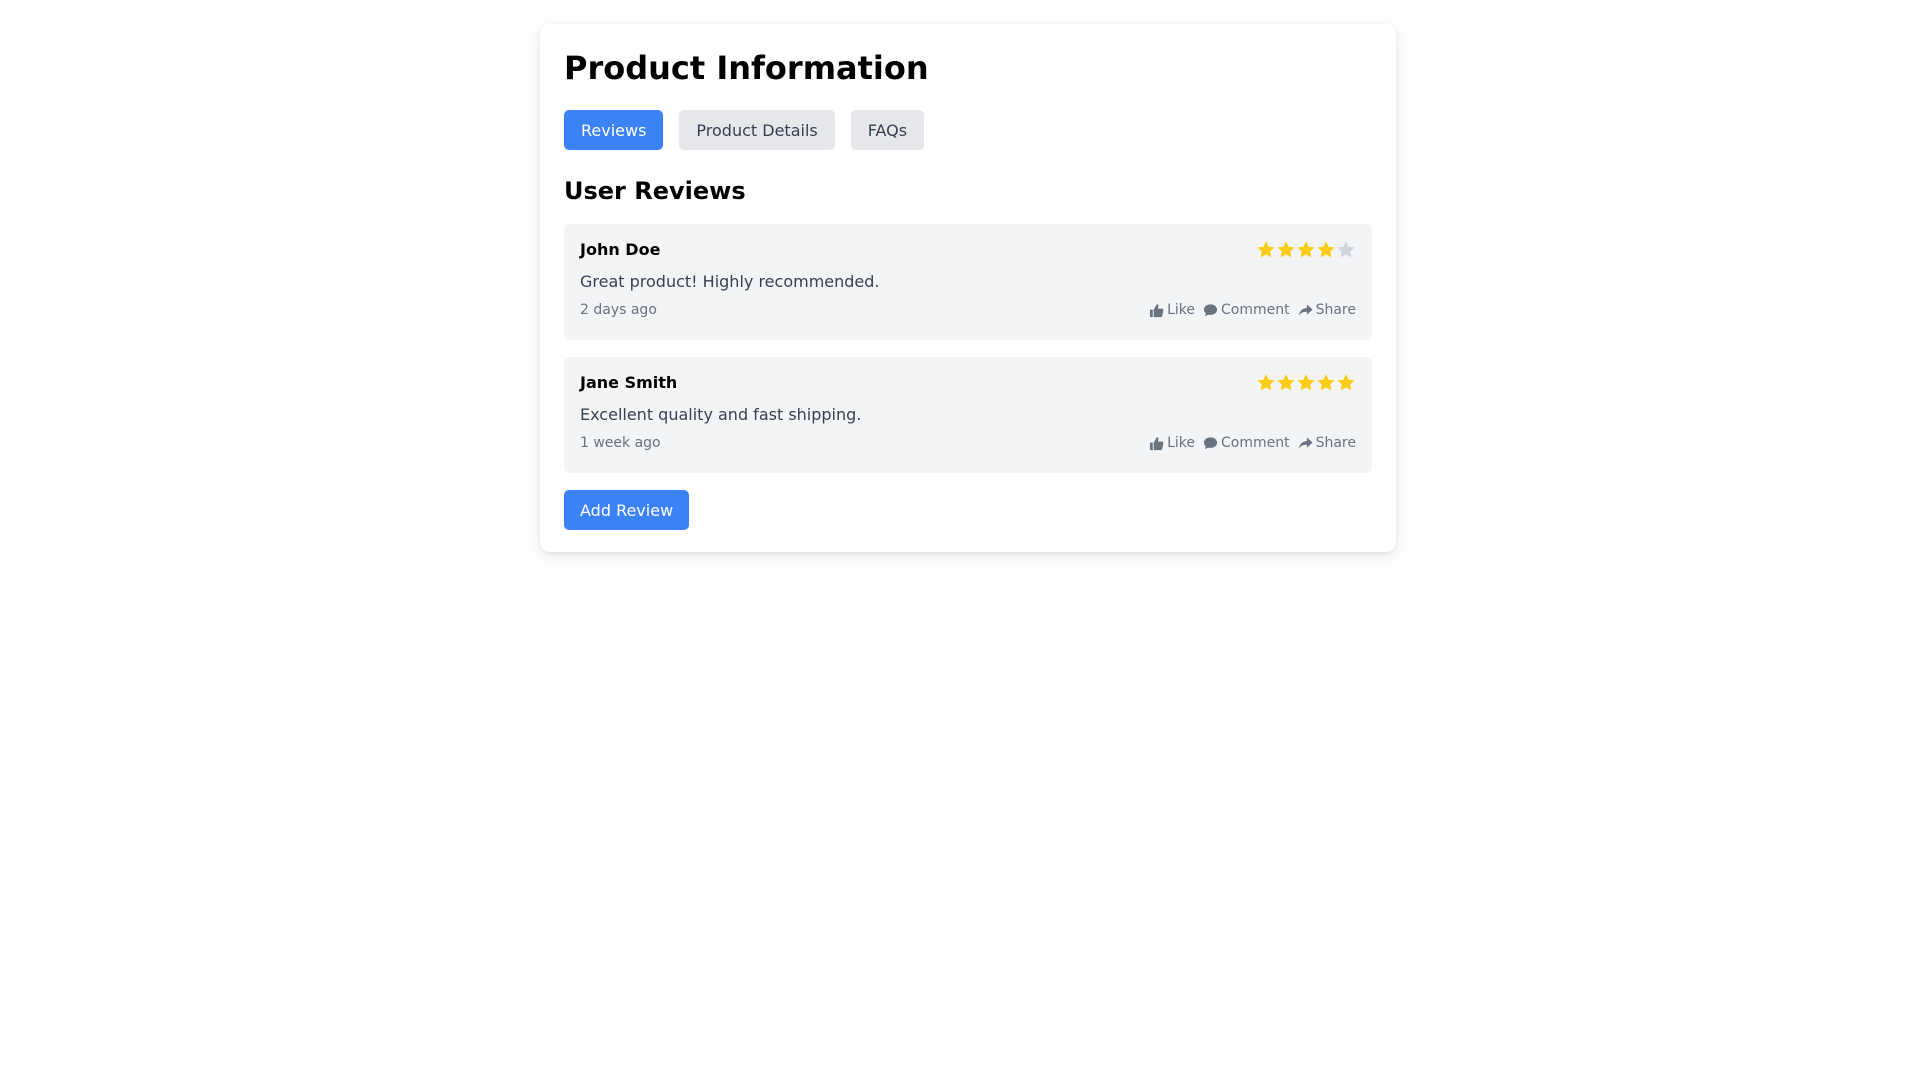 The height and width of the screenshot is (1080, 1920). I want to click on tab-faqs: FAQs, so click(887, 130).